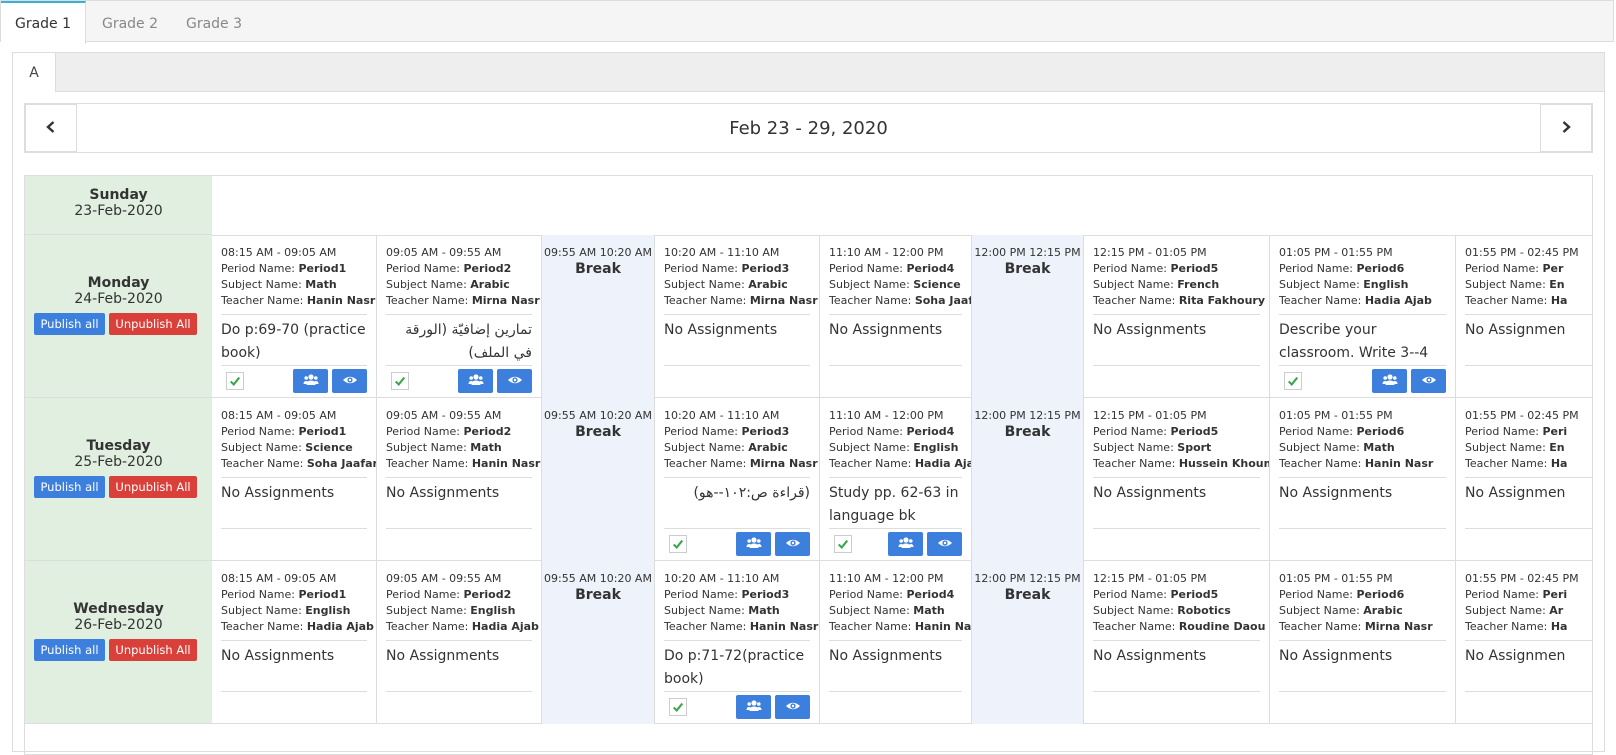 This screenshot has height=755, width=1616. I want to click on week-title: Feb 23 - 29, 2020, so click(808, 128).